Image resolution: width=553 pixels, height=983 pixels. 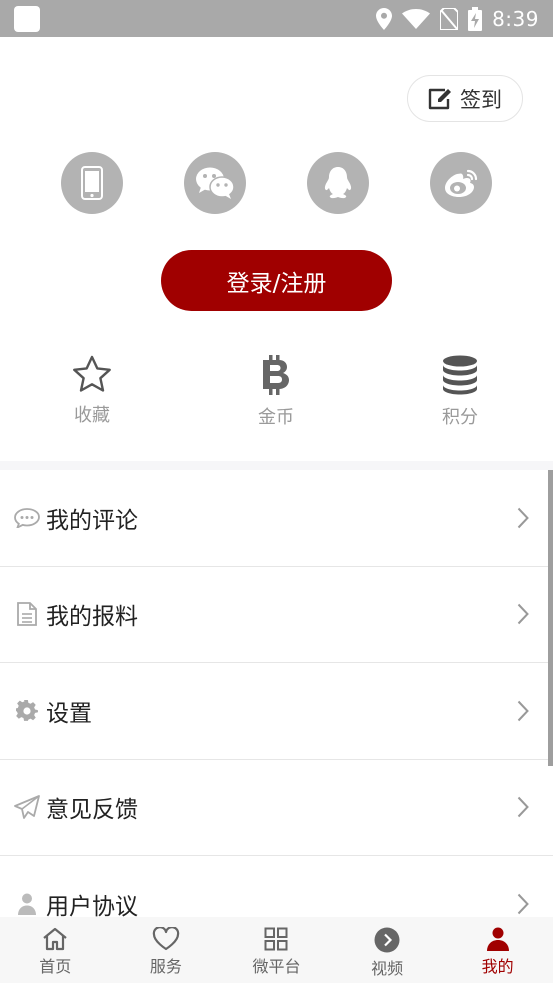 What do you see at coordinates (92, 520) in the screenshot?
I see `menu-label-my-comments: 我的评论` at bounding box center [92, 520].